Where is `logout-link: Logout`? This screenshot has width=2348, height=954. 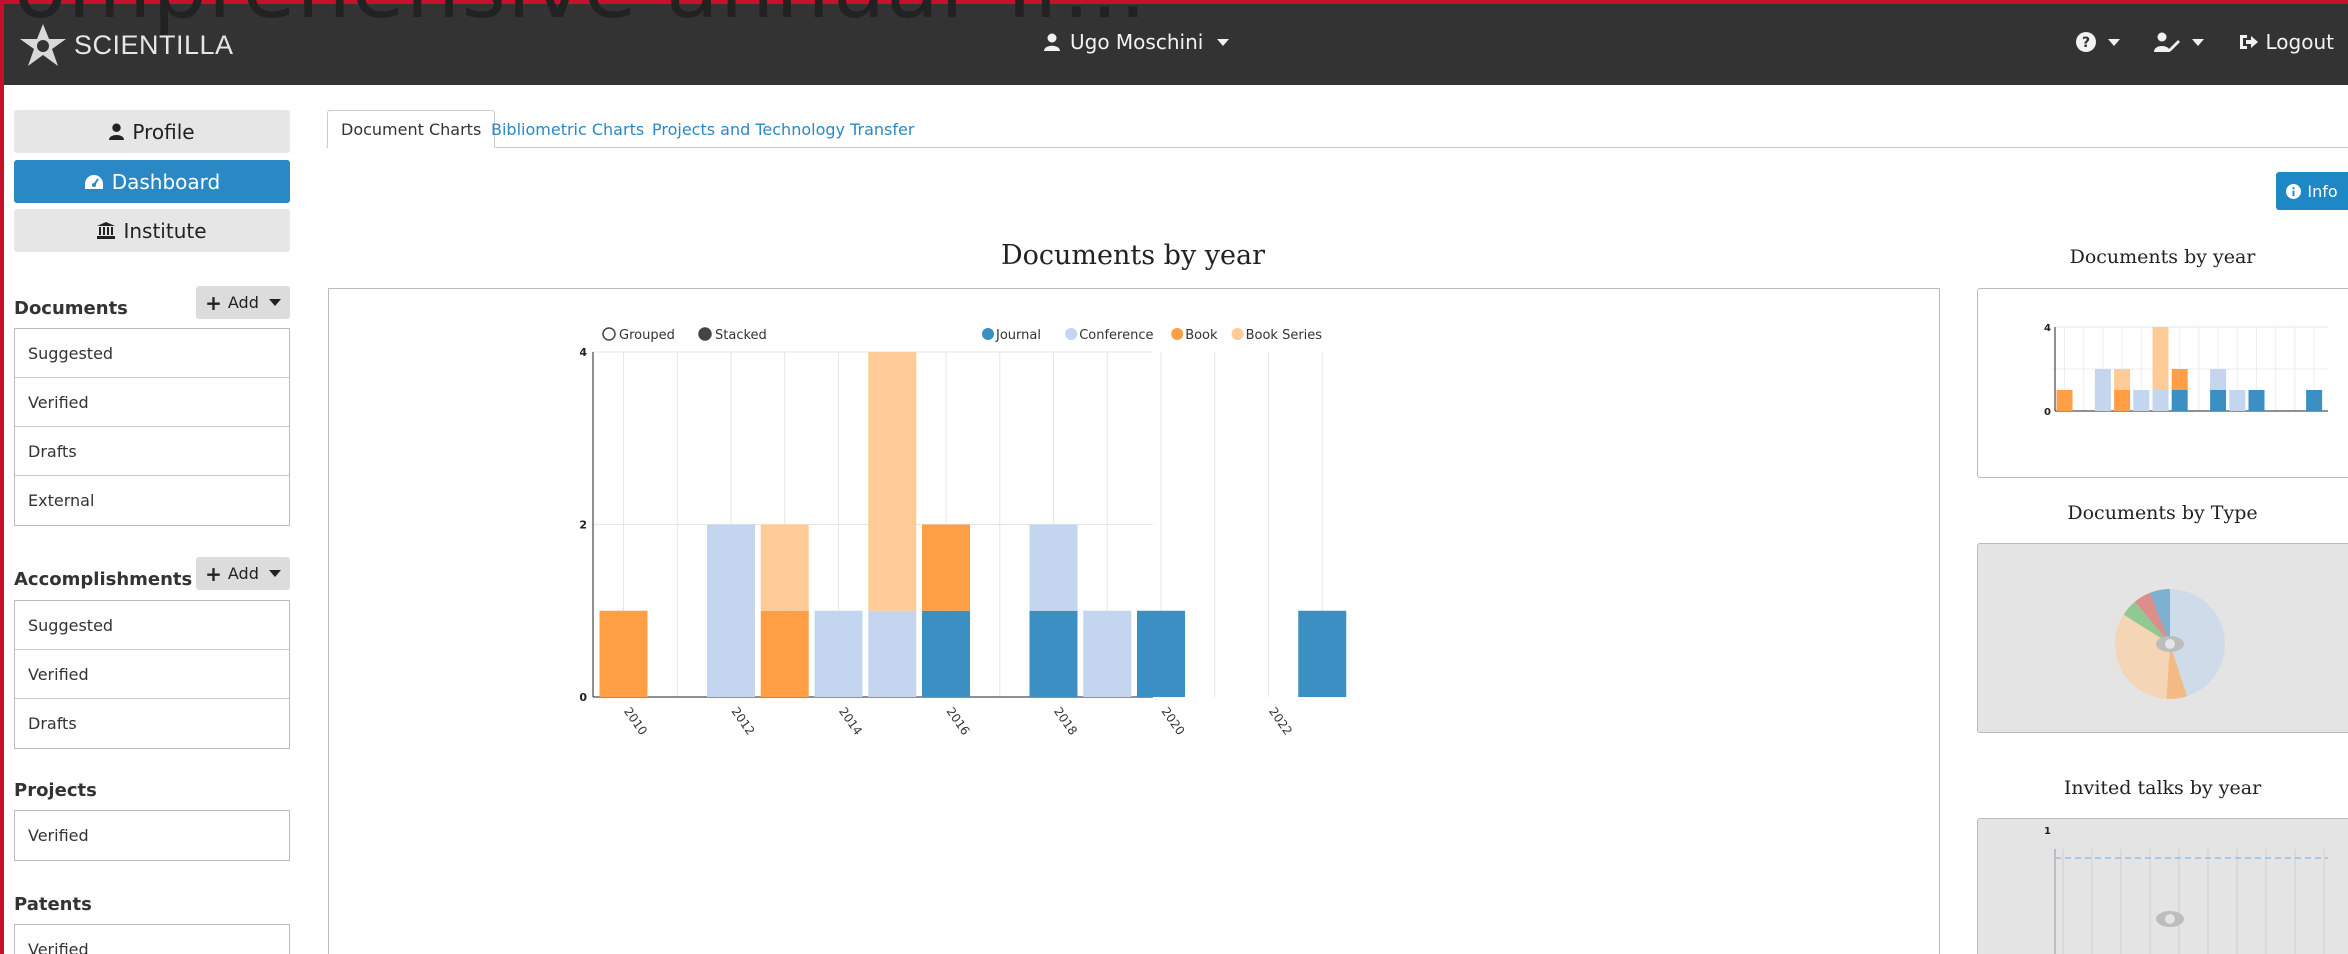 logout-link: Logout is located at coordinates (2286, 42).